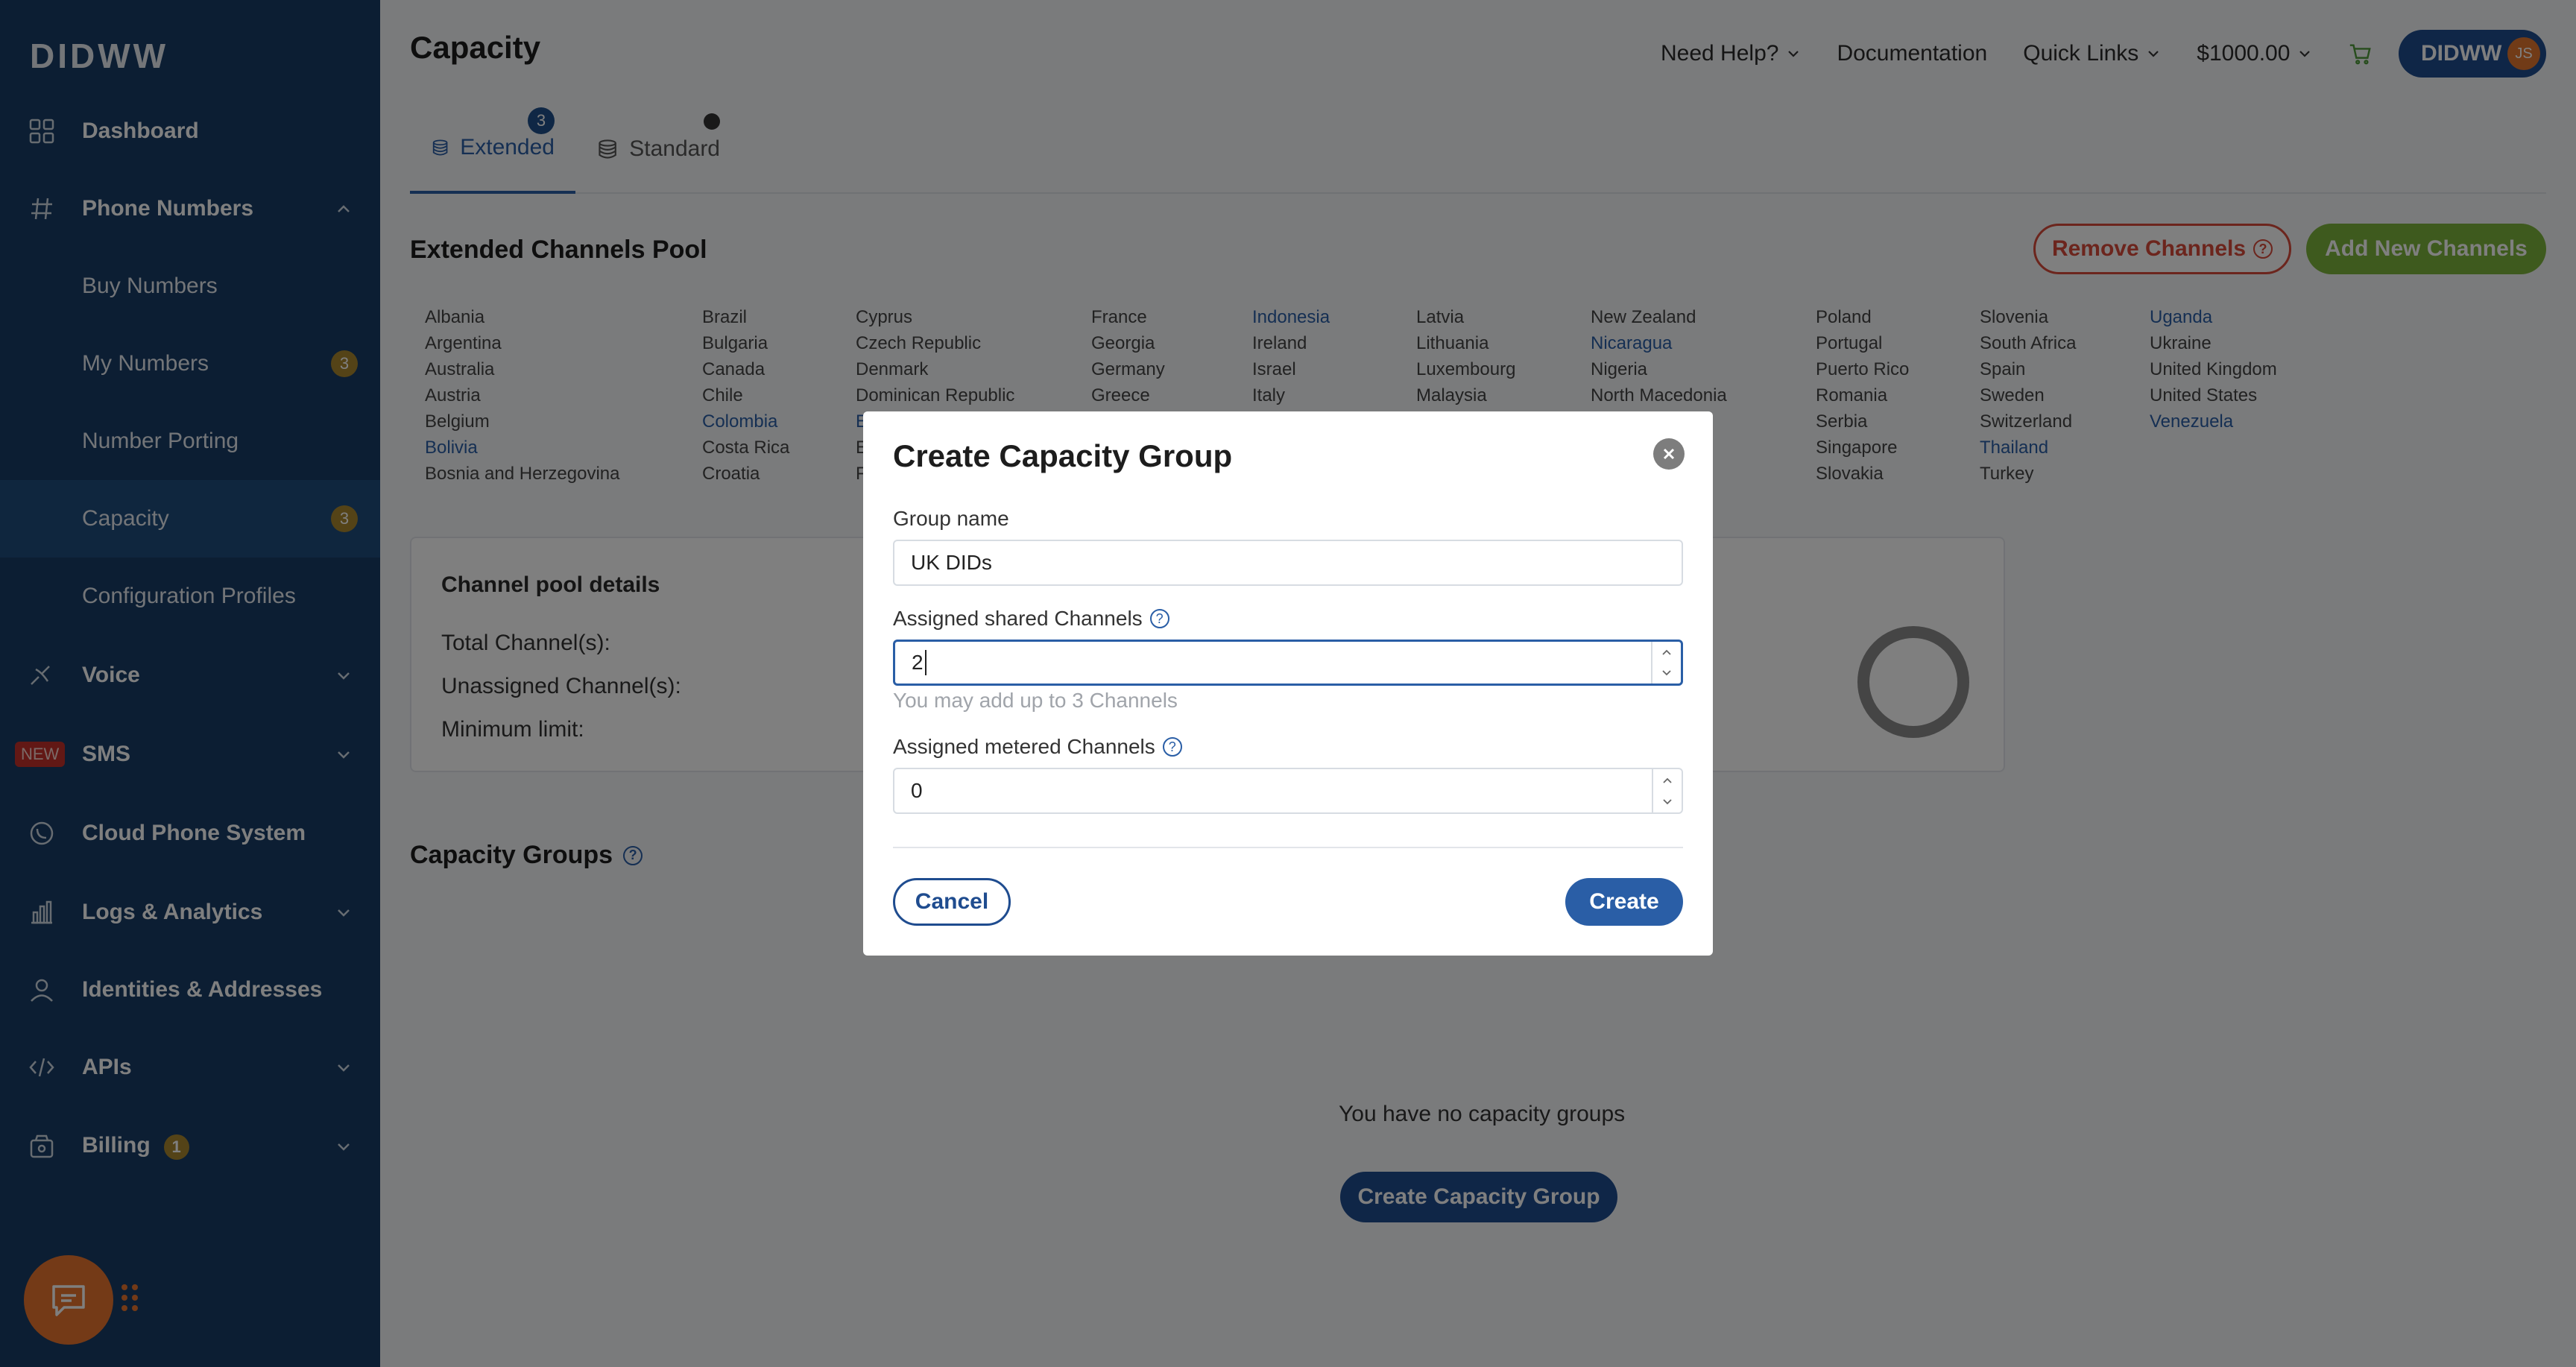 The width and height of the screenshot is (2576, 1367). Describe the element at coordinates (1288, 563) in the screenshot. I see `group-name-input: UK DIDs` at that location.